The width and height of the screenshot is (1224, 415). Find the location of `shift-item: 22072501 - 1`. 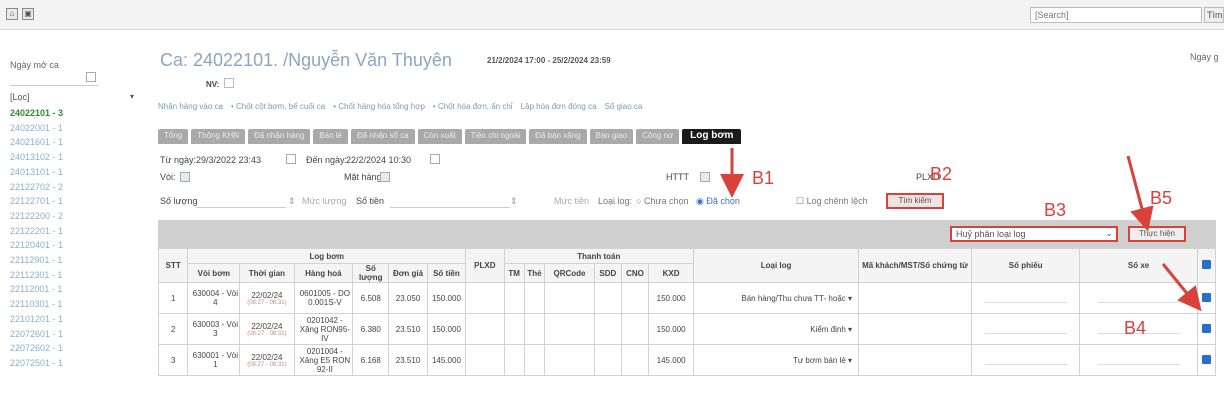

shift-item: 22072501 - 1 is located at coordinates (36, 363).